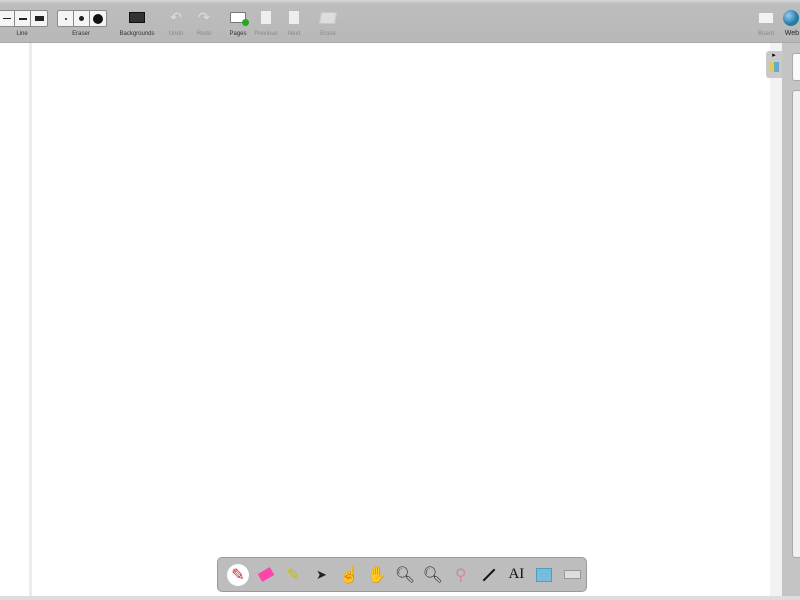 The image size is (800, 600). What do you see at coordinates (776, 321) in the screenshot?
I see `board-right-edge` at bounding box center [776, 321].